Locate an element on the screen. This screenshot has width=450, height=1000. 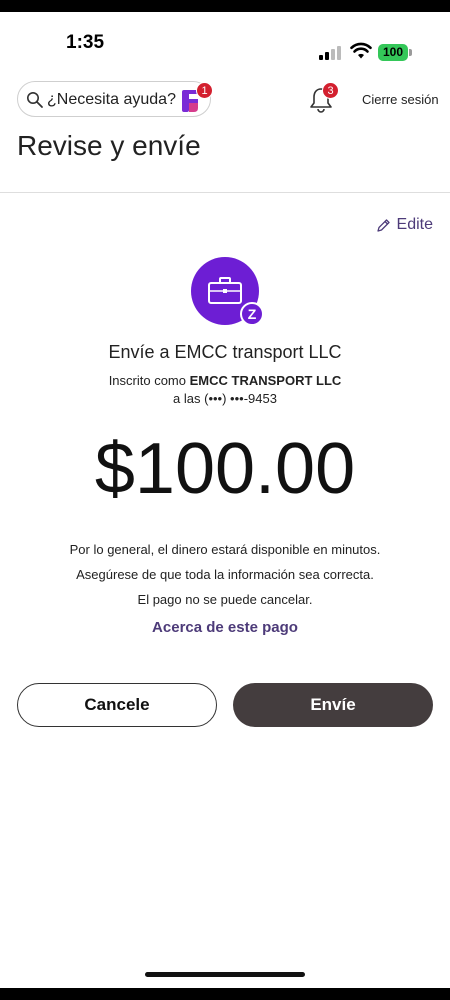
enrolled-as: Inscrito como EMCC TRANSPORT LLC is located at coordinates (225, 380).